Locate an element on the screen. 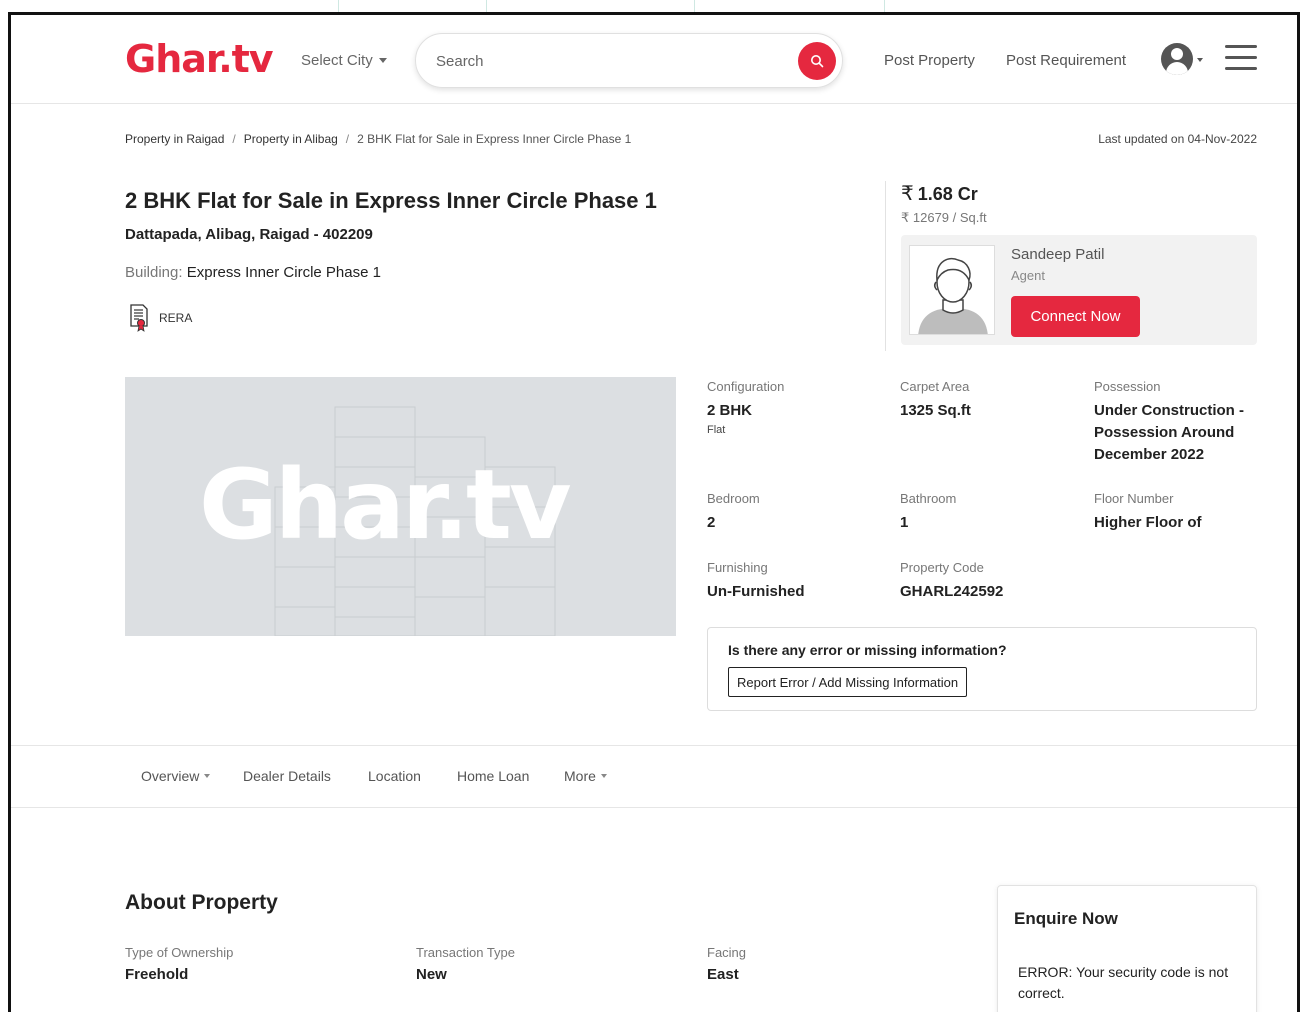 This screenshot has width=1306, height=1012. spec-label: Possession is located at coordinates (1127, 386).